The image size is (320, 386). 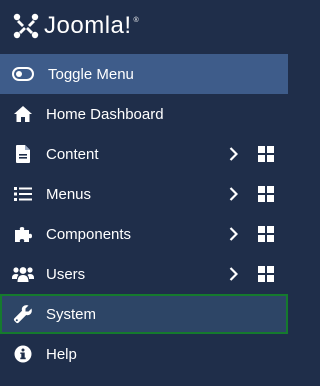 What do you see at coordinates (144, 314) in the screenshot?
I see `menu-item-system: System` at bounding box center [144, 314].